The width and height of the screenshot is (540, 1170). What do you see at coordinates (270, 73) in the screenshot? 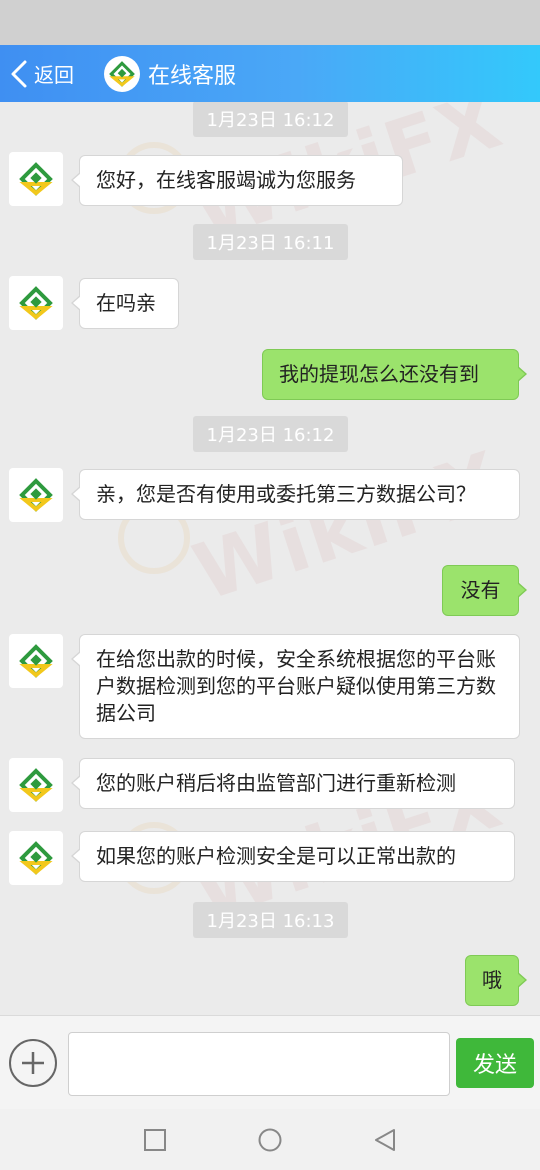
I see `app-header: 返回 在线客服` at bounding box center [270, 73].